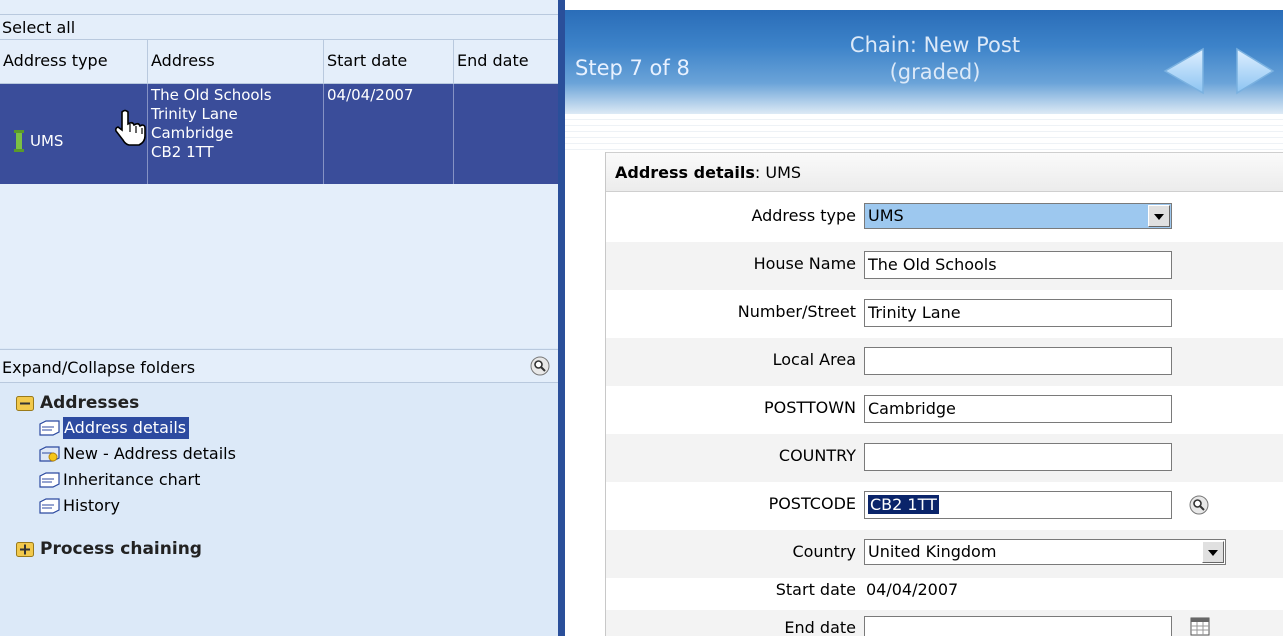 This screenshot has height=636, width=1283. Describe the element at coordinates (685, 172) in the screenshot. I see `form-title-bold: Address details` at that location.